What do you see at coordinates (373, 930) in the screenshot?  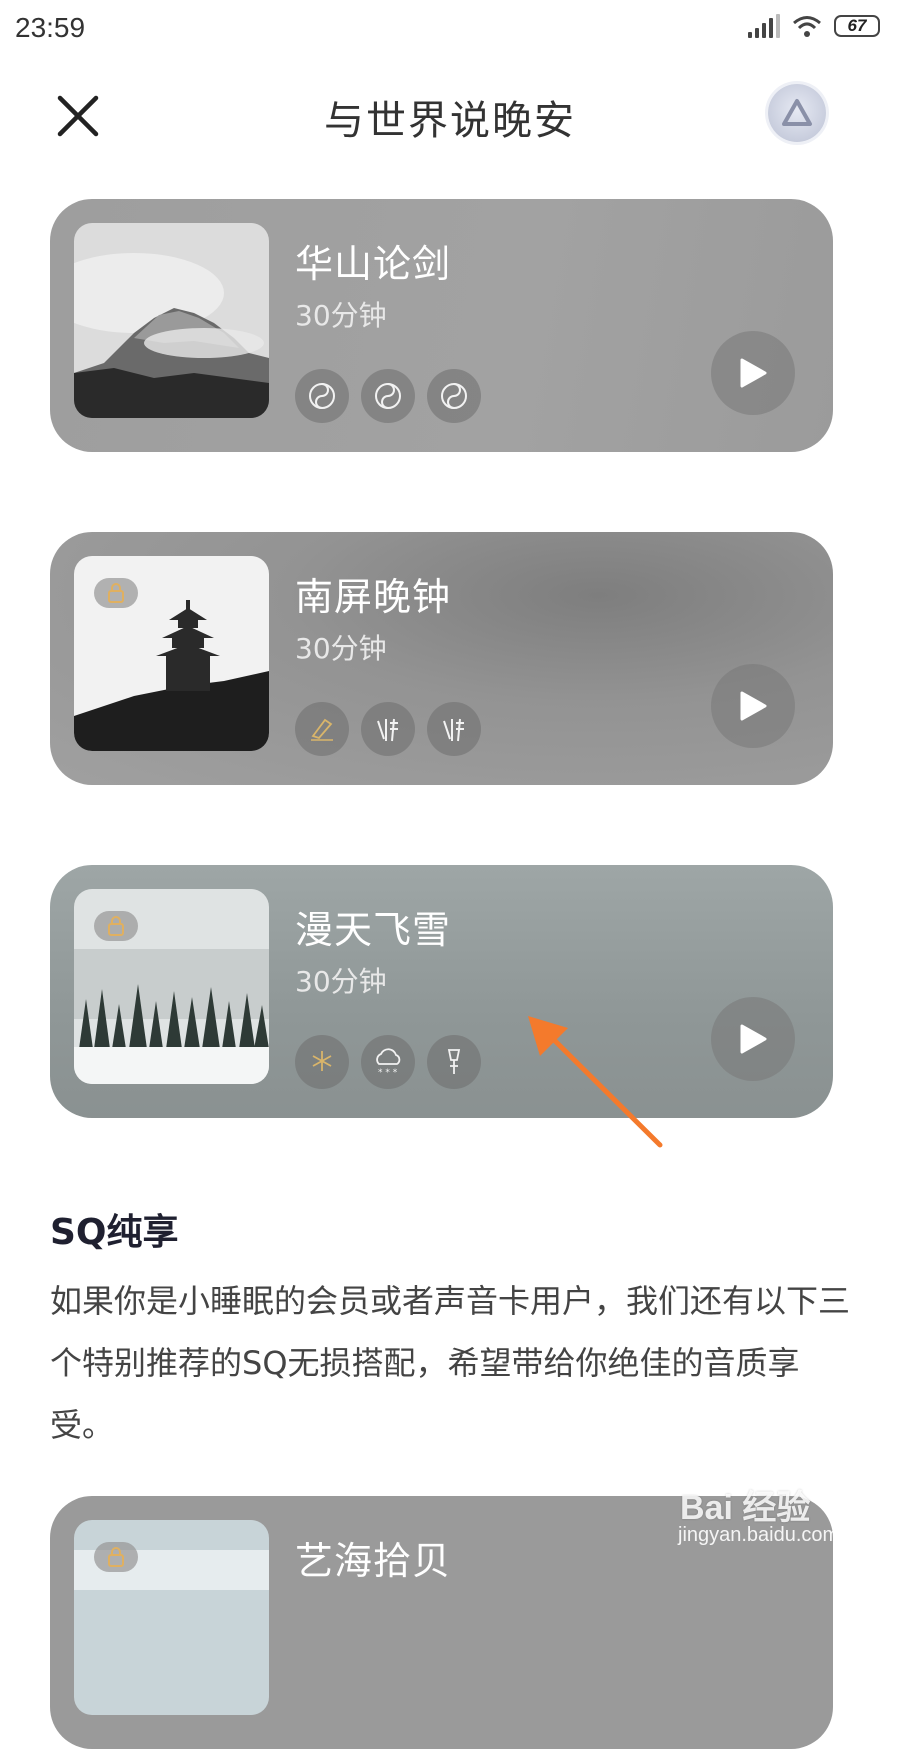 I see `card-title: 漫天飞雪` at bounding box center [373, 930].